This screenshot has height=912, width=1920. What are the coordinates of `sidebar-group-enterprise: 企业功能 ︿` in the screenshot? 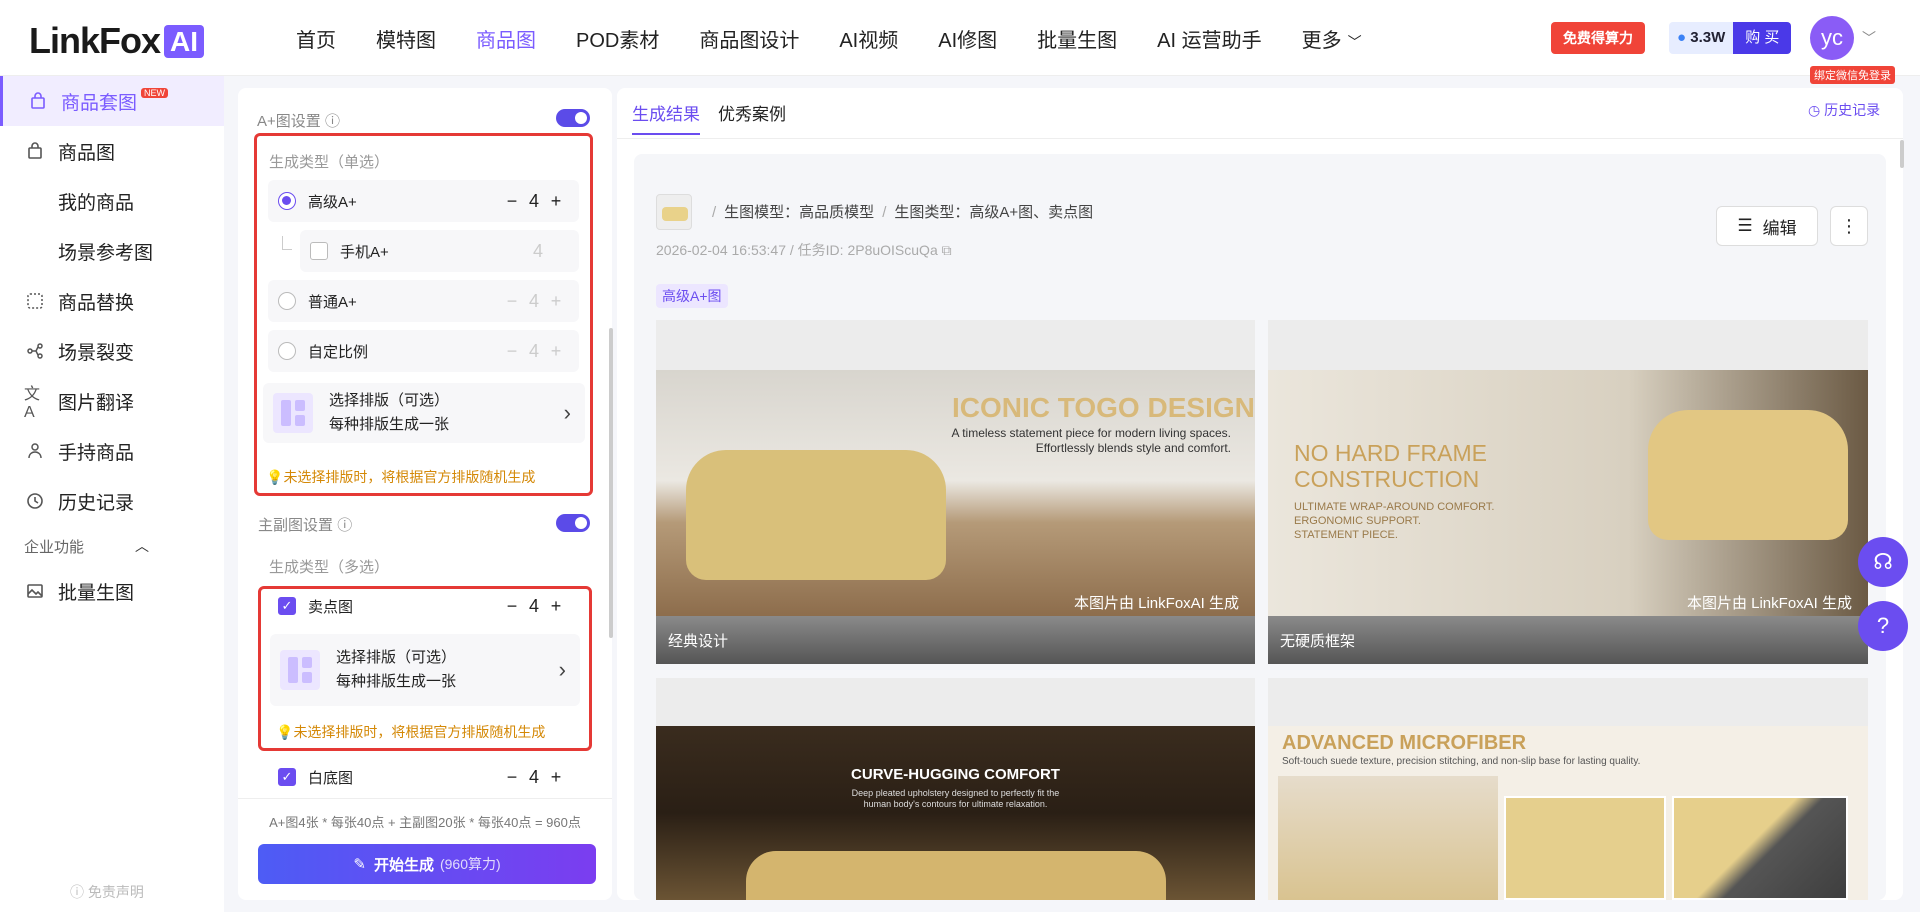 It's located at (112, 546).